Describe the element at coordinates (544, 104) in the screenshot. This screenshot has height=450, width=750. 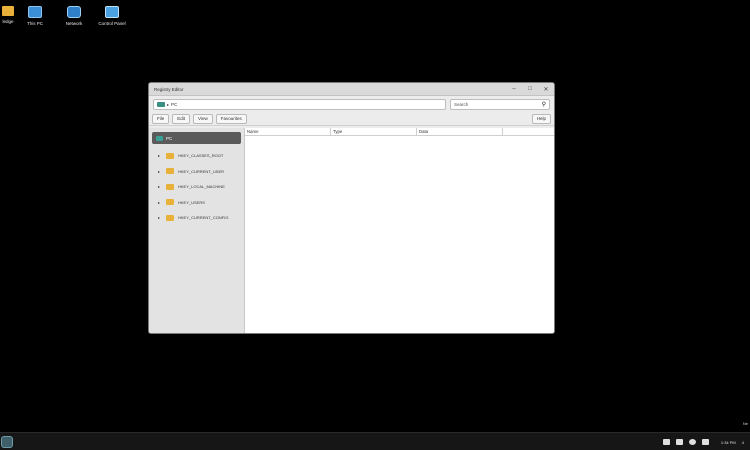
I see `search-icon: ⚲` at that location.